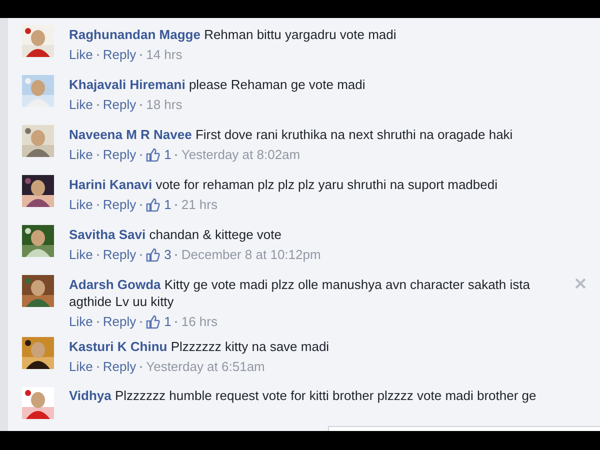 This screenshot has width=600, height=450. Describe the element at coordinates (580, 283) in the screenshot. I see `close-icon` at that location.